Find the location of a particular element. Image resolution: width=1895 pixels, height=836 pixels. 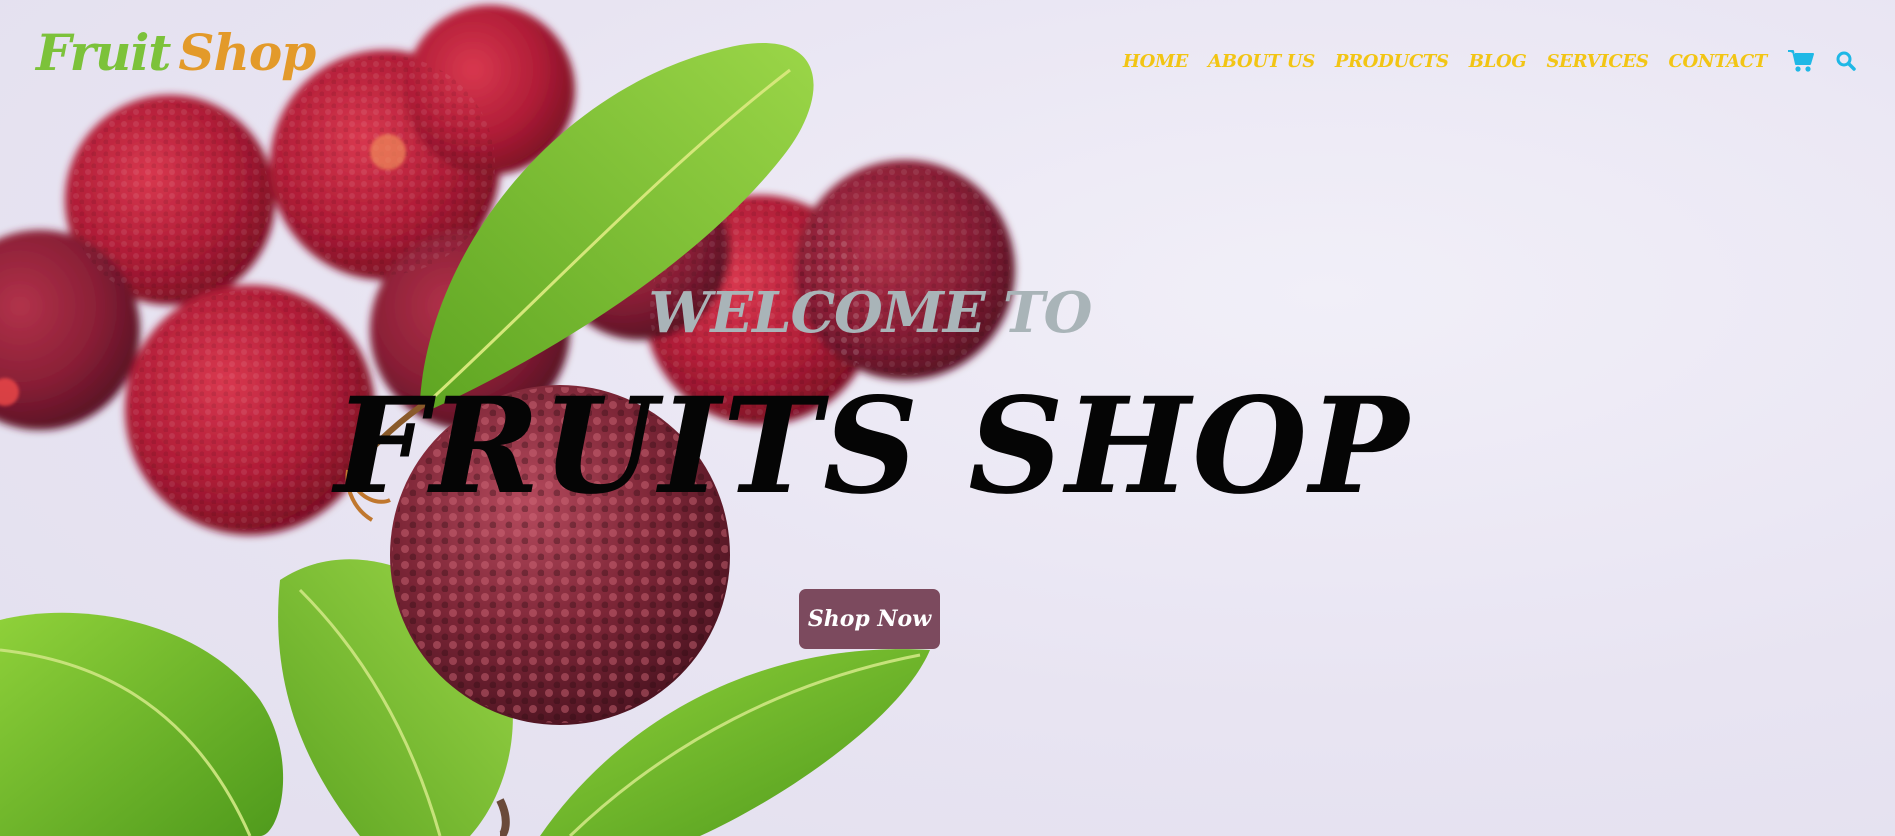

search-icon is located at coordinates (1846, 61).